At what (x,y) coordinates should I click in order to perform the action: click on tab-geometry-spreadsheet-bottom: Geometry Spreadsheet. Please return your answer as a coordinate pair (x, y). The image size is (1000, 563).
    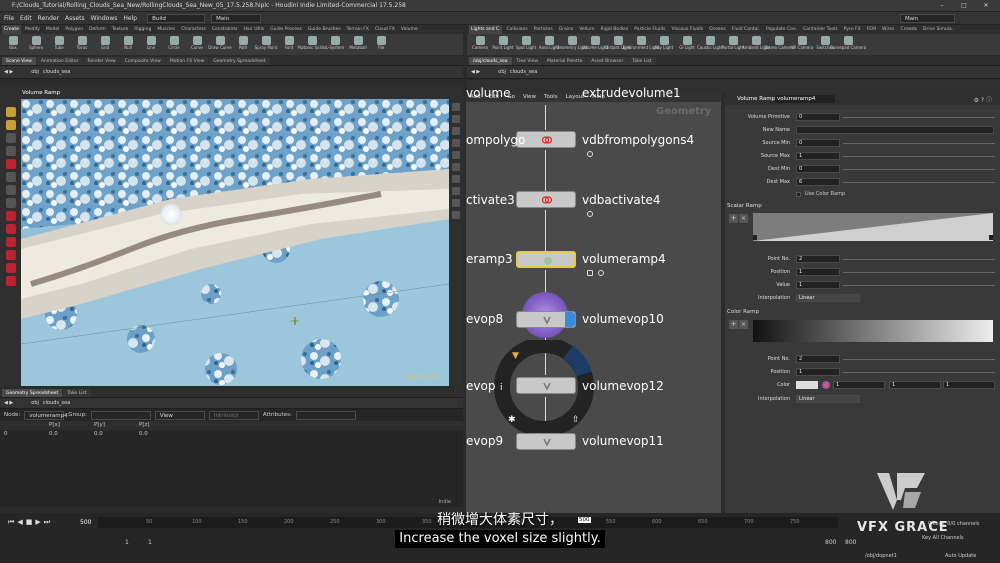
    Looking at the image, I should click on (32, 393).